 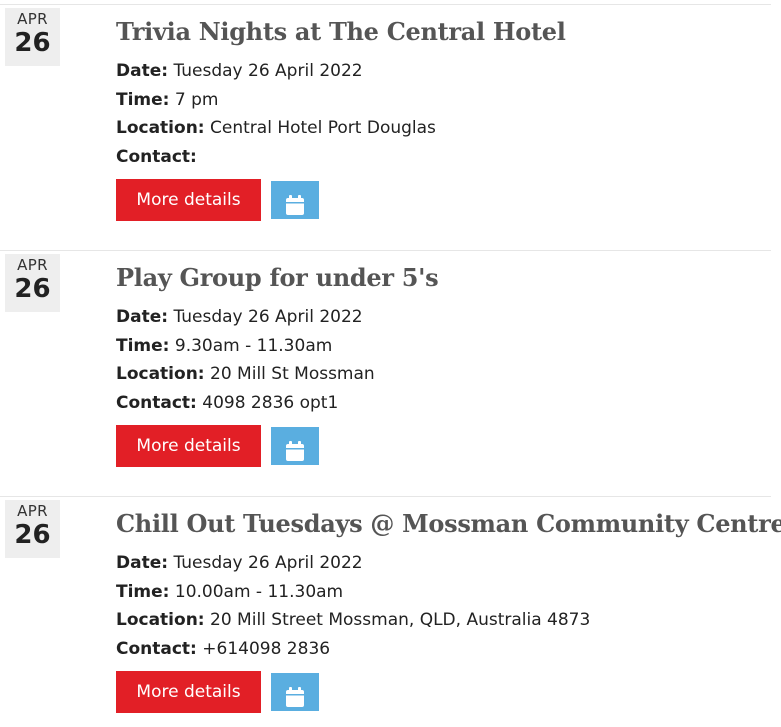 I want to click on contact-row: Contact: 4098 2836 opt1, so click(x=245, y=403).